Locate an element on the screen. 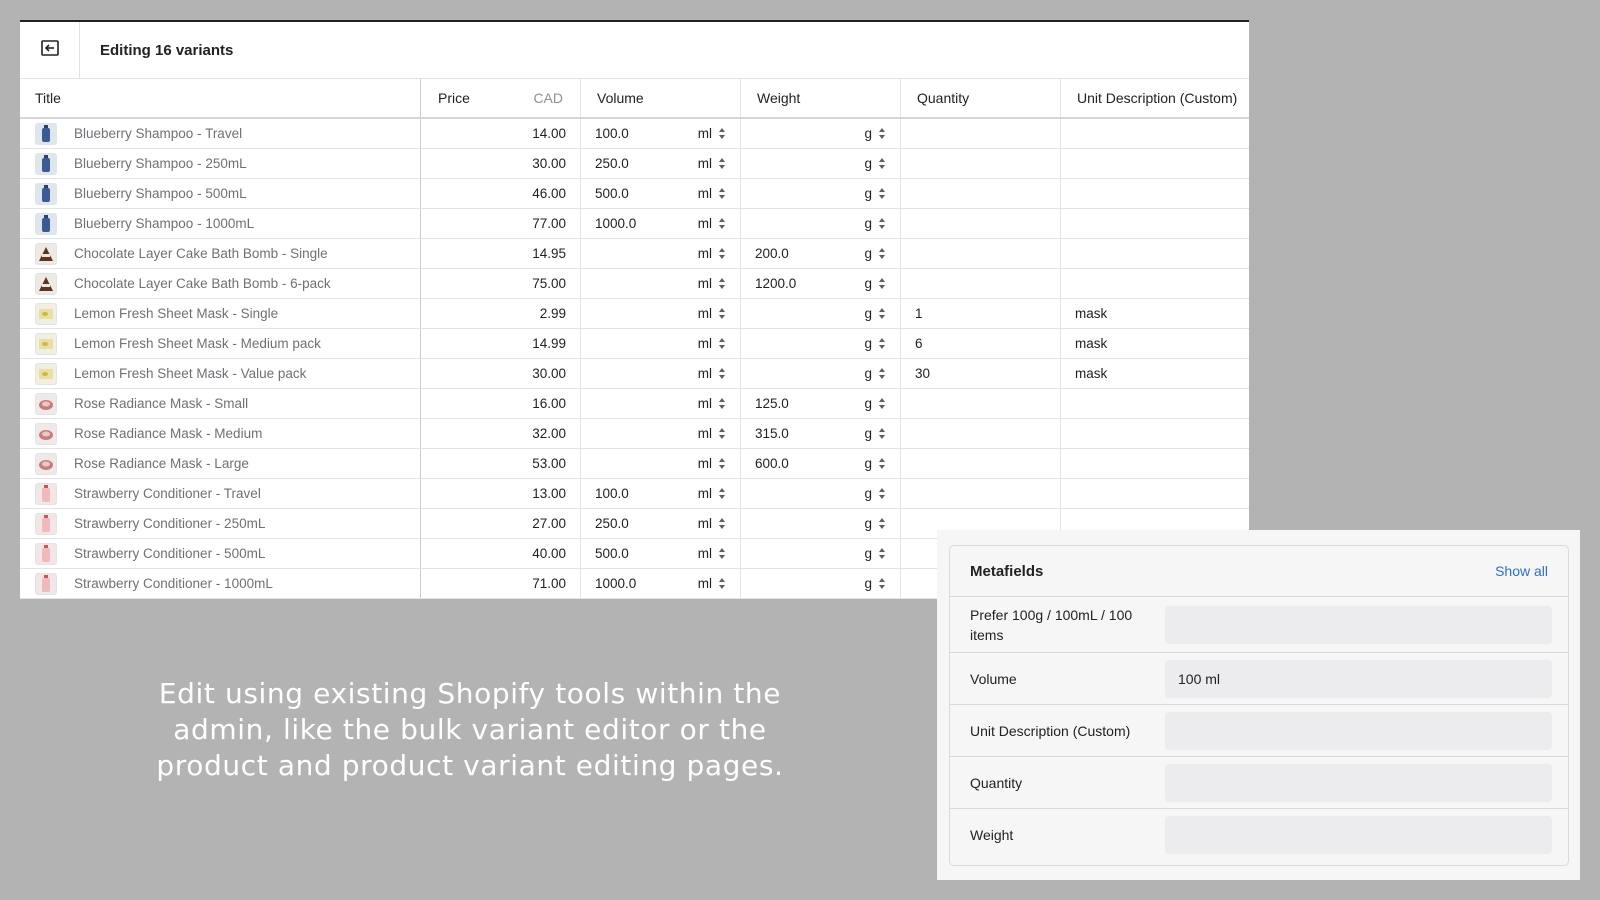 This screenshot has width=1600, height=900. price-input: 13.00 is located at coordinates (501, 493).